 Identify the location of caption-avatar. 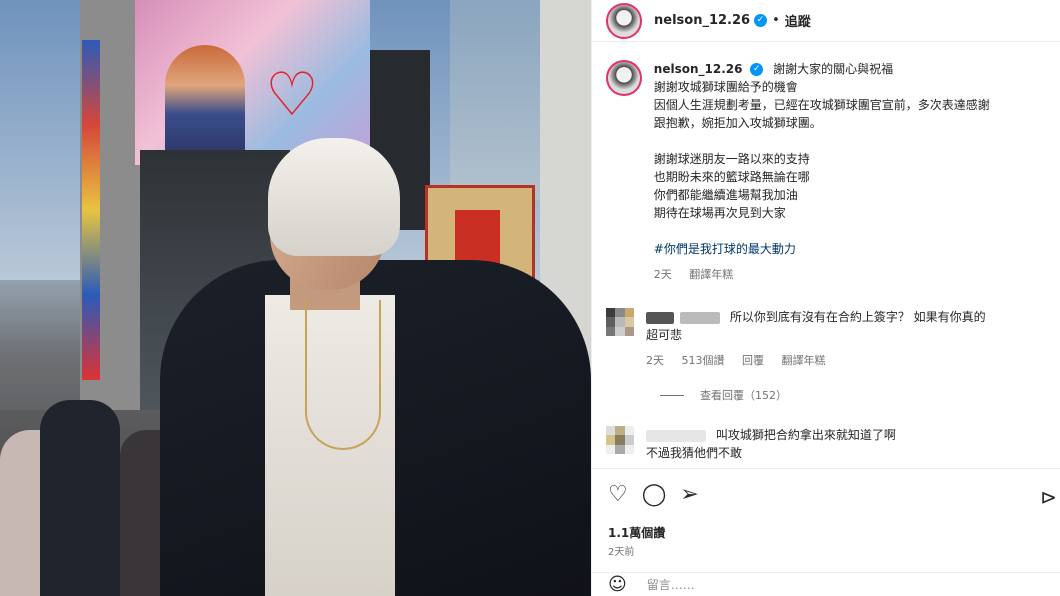
(624, 78).